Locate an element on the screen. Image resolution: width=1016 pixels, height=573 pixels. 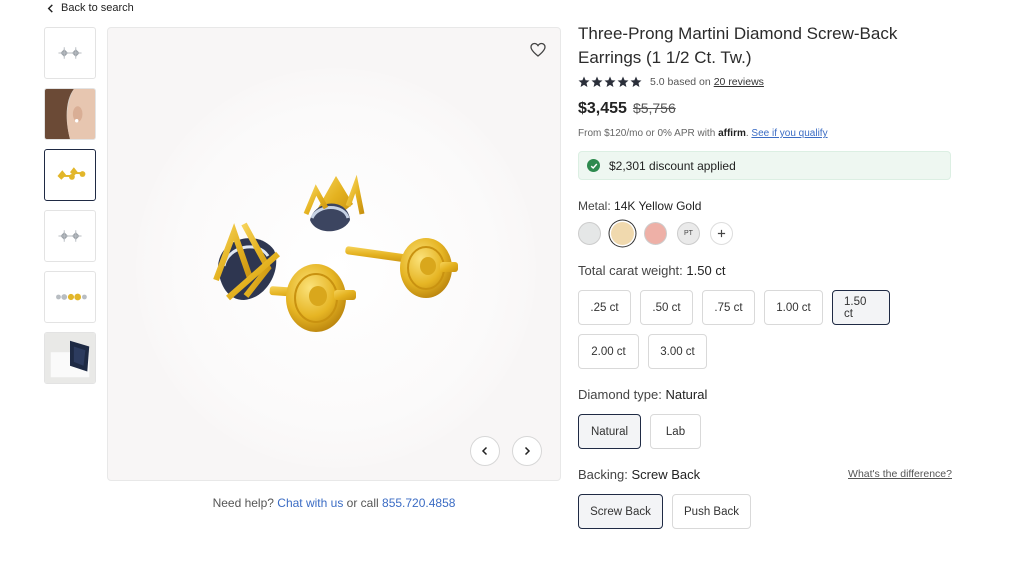
carat-option-200: 2.00 ct is located at coordinates (608, 351).